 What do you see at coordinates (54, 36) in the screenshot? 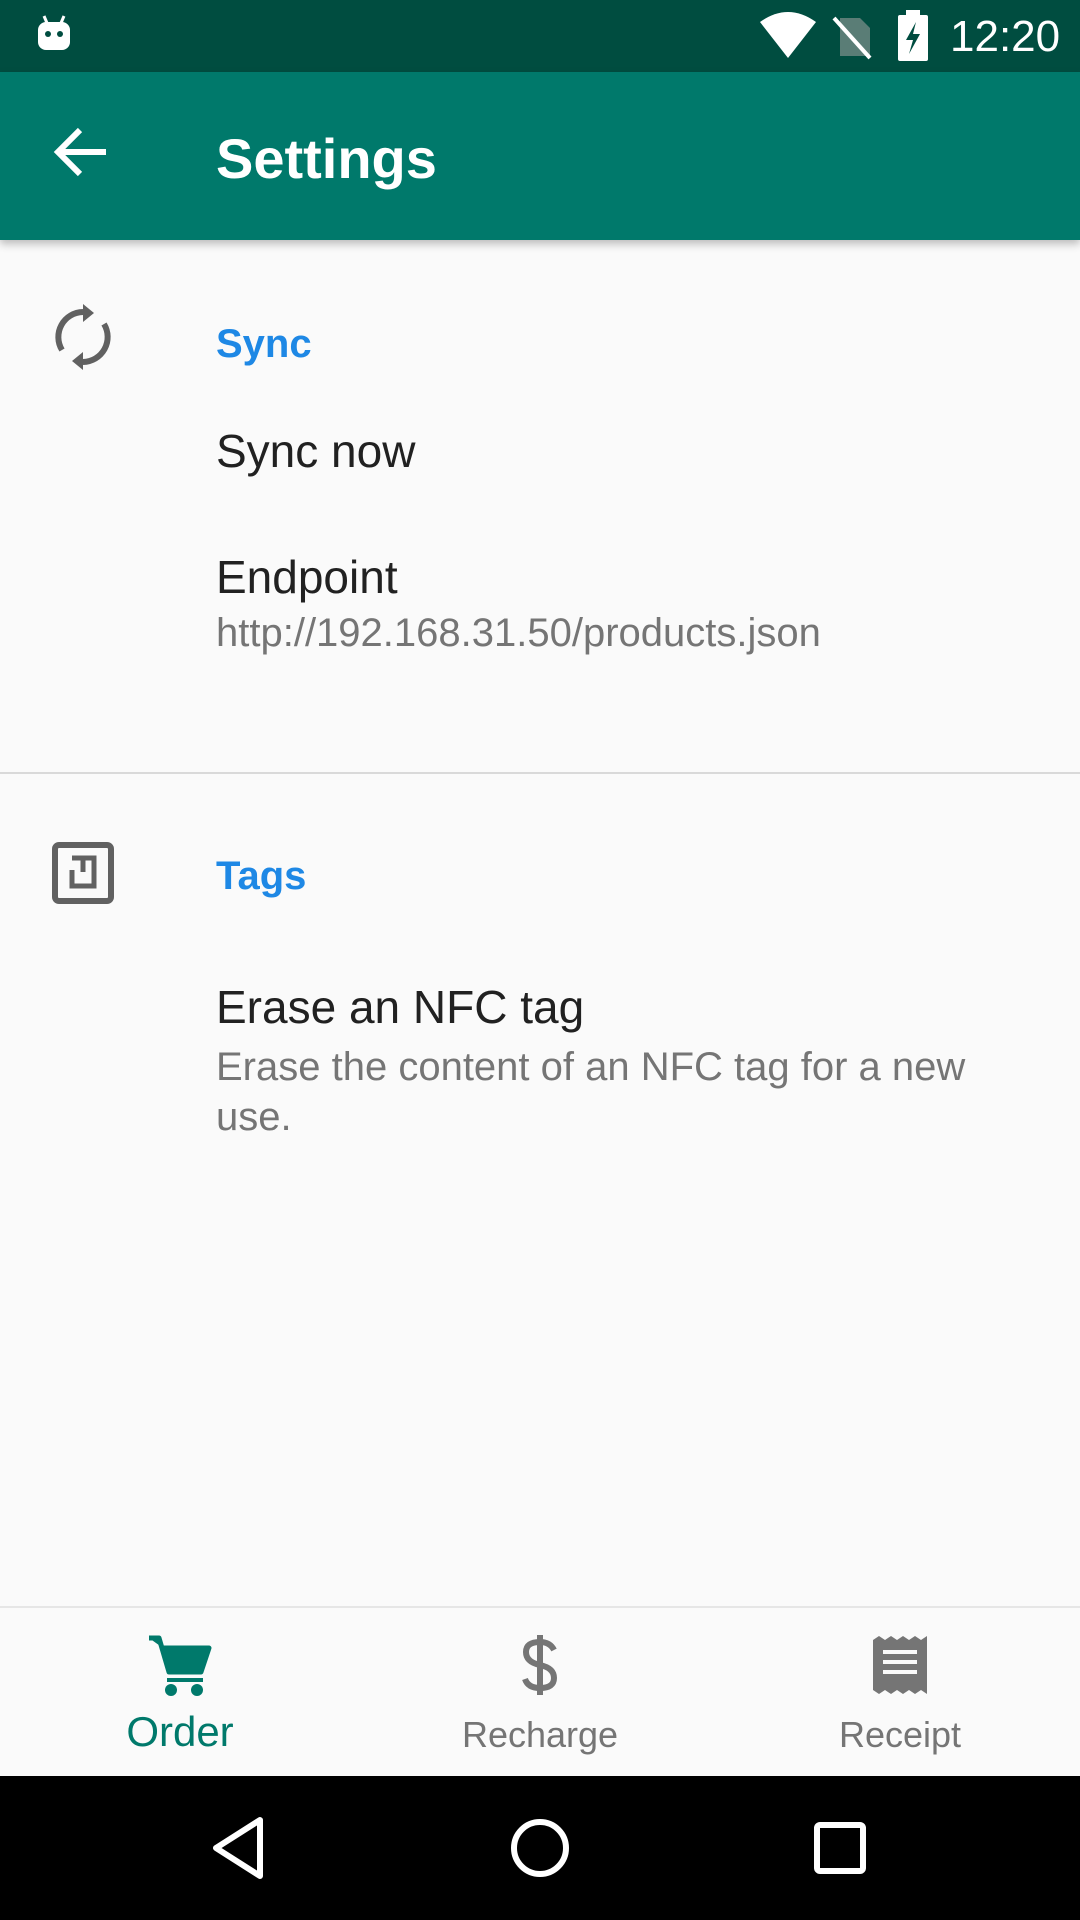
I see `android-icon` at bounding box center [54, 36].